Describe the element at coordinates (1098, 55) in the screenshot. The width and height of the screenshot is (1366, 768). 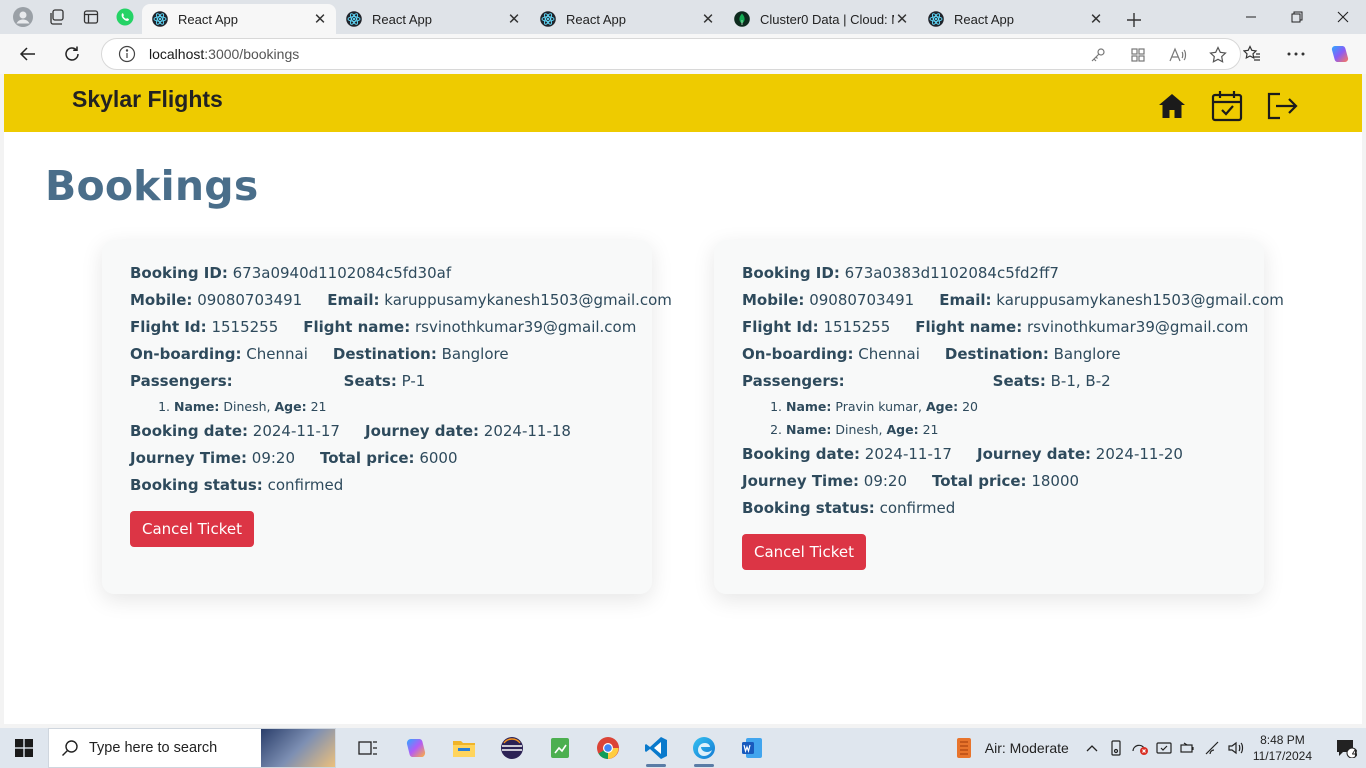
I see `key-icon` at that location.